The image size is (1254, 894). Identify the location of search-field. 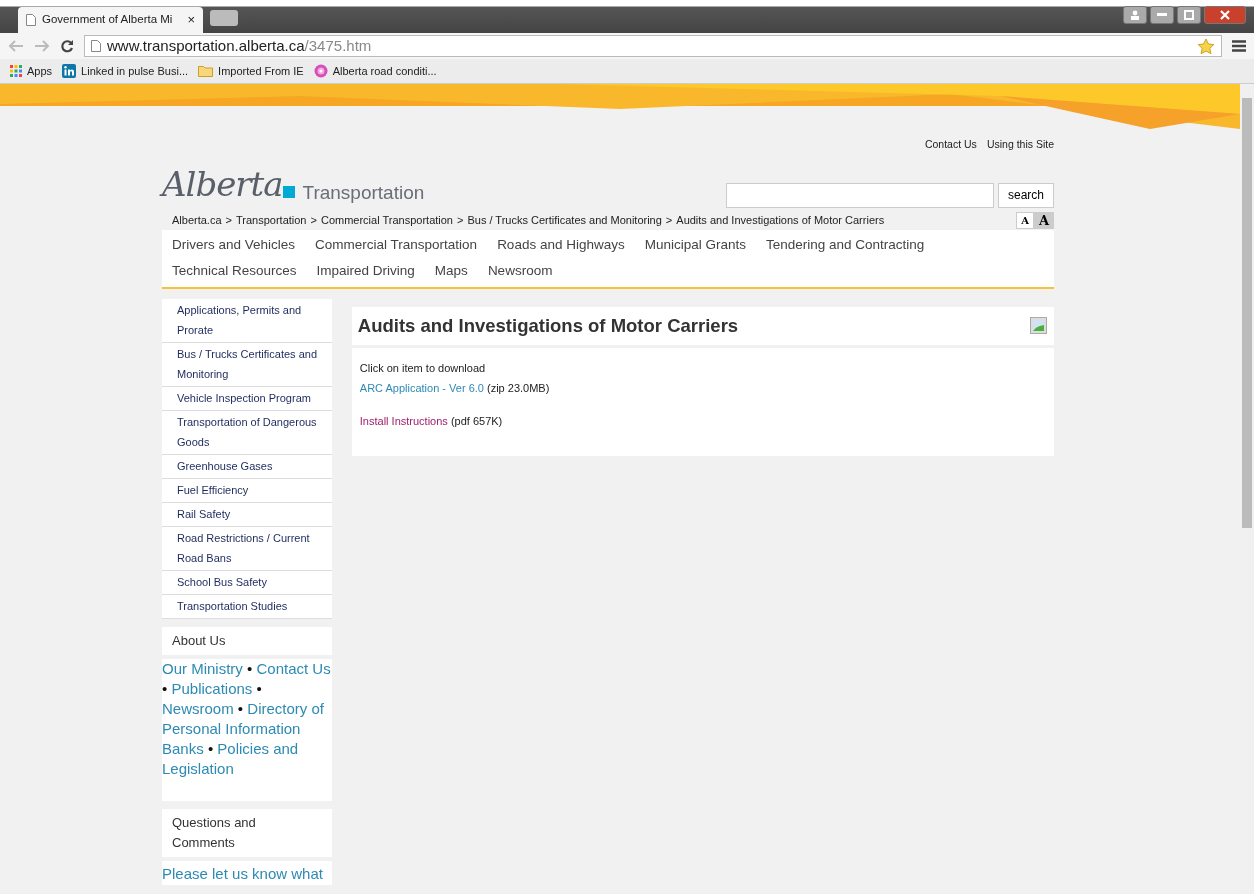
(859, 195).